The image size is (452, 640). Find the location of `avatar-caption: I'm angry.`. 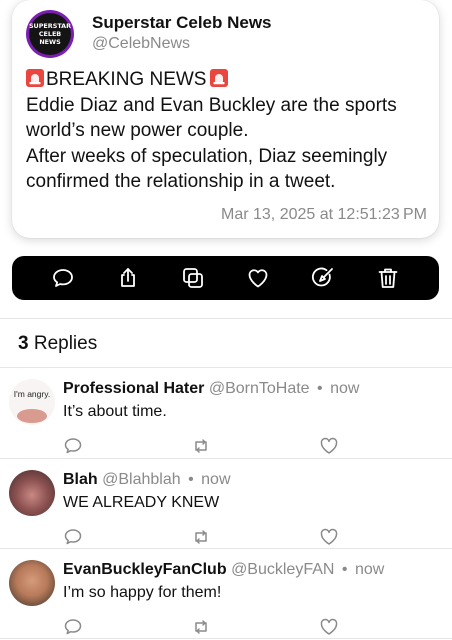

avatar-caption: I'm angry. is located at coordinates (32, 394).